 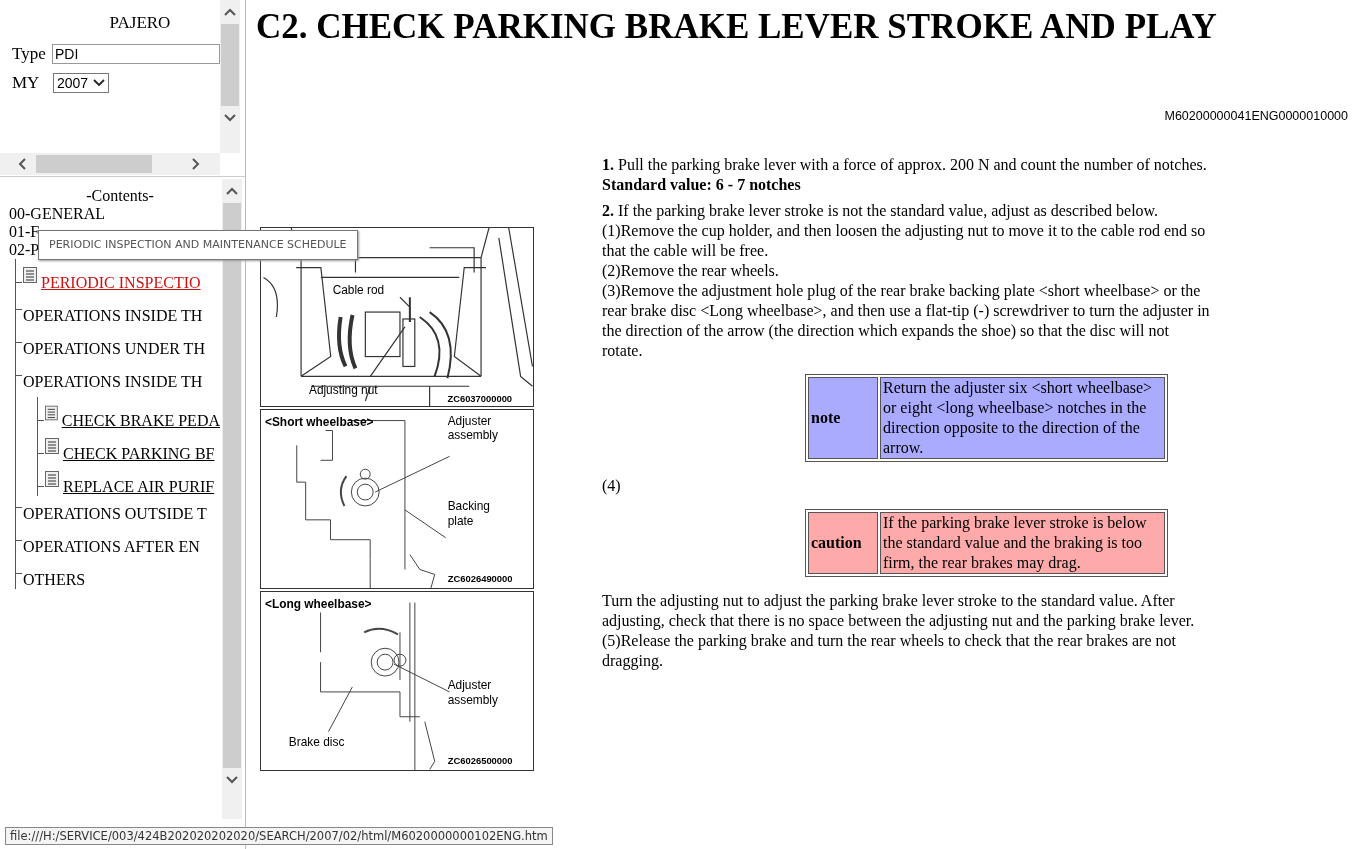 What do you see at coordinates (139, 454) in the screenshot?
I see `document-link: CHECK PARKING BF` at bounding box center [139, 454].